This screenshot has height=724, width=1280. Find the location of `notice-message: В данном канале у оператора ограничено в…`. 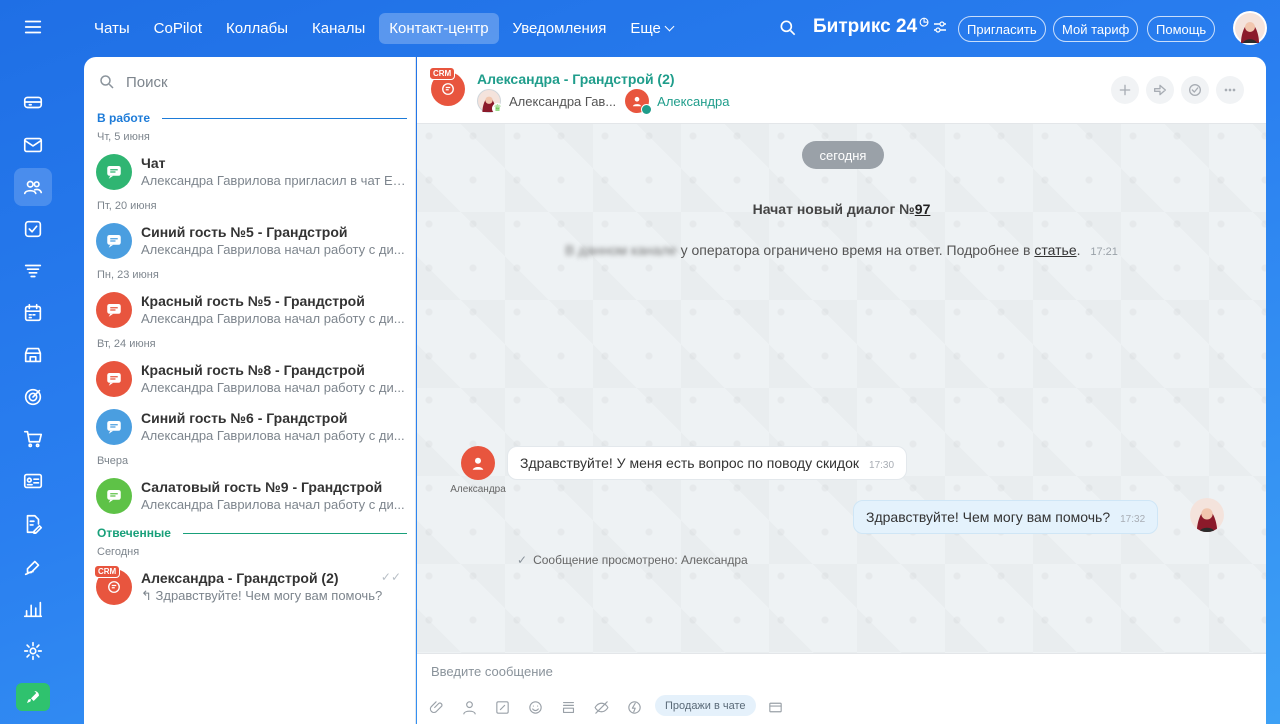

notice-message: В данном канале у оператора ограничено в… is located at coordinates (841, 250).